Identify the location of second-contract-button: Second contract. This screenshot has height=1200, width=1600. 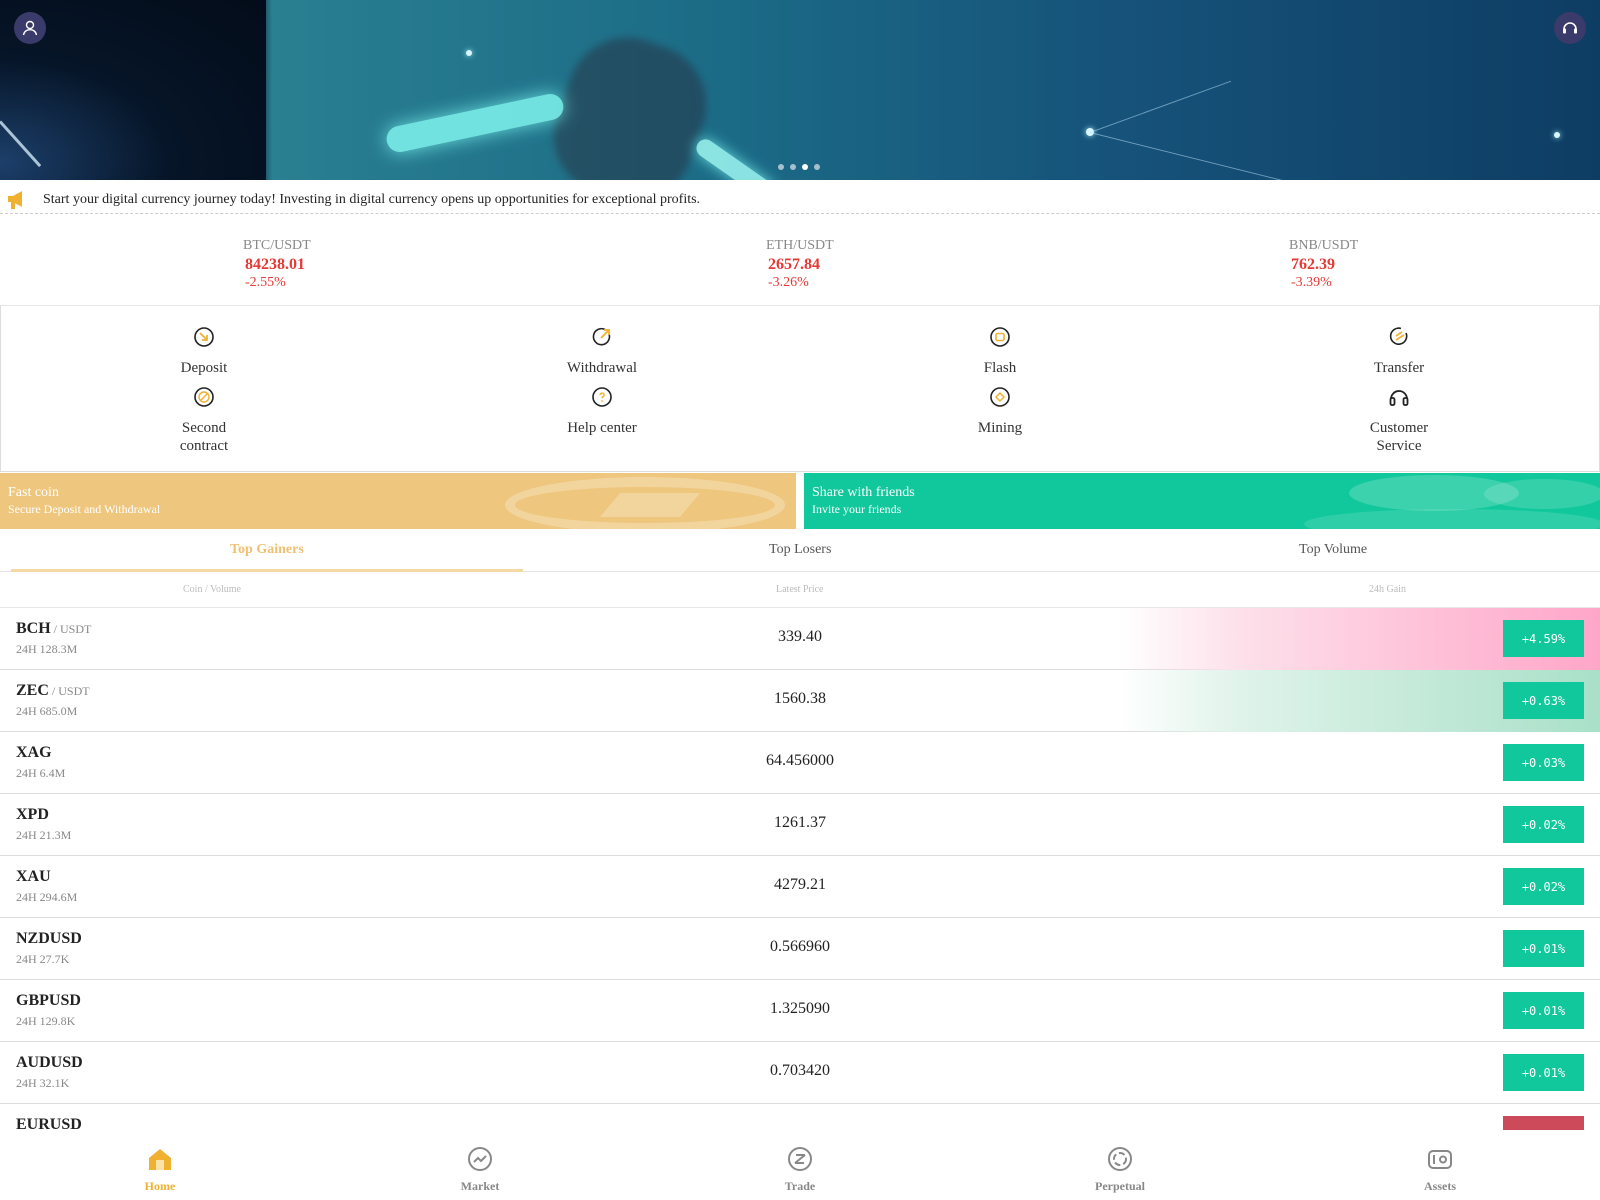
(204, 420).